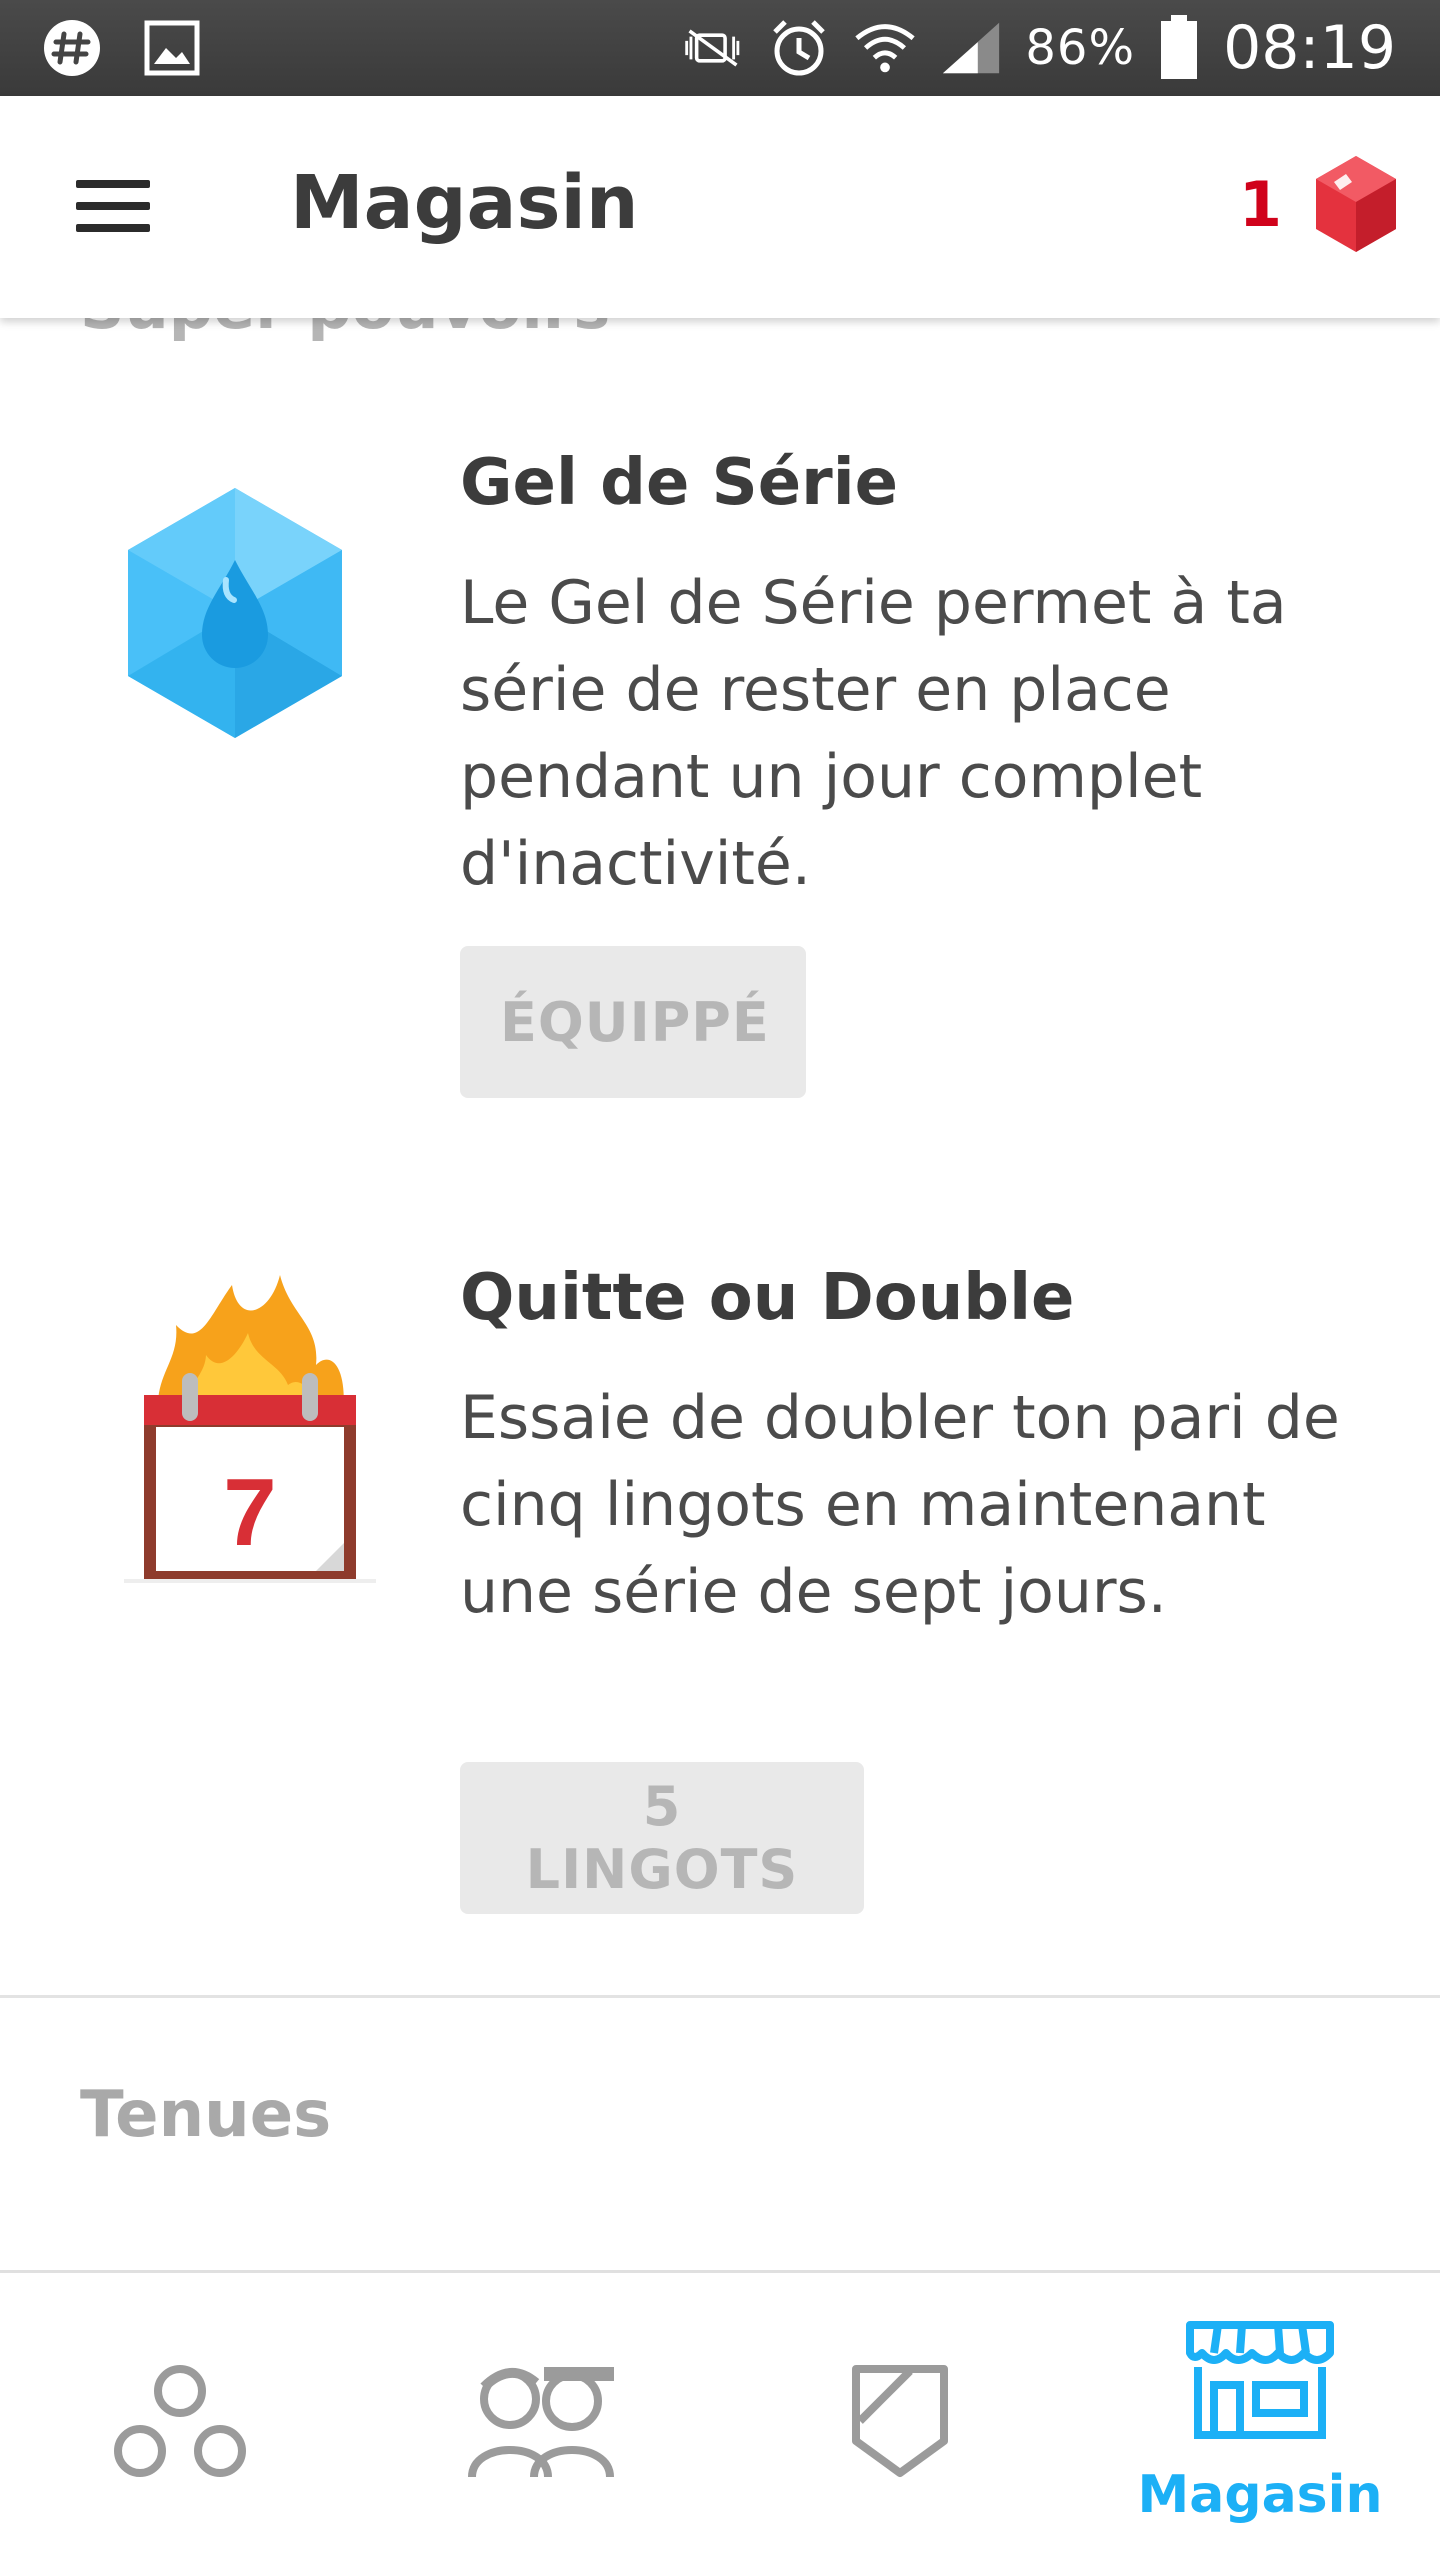 The image size is (1440, 2563). Describe the element at coordinates (679, 483) in the screenshot. I see `item-title: Gel de Série` at that location.